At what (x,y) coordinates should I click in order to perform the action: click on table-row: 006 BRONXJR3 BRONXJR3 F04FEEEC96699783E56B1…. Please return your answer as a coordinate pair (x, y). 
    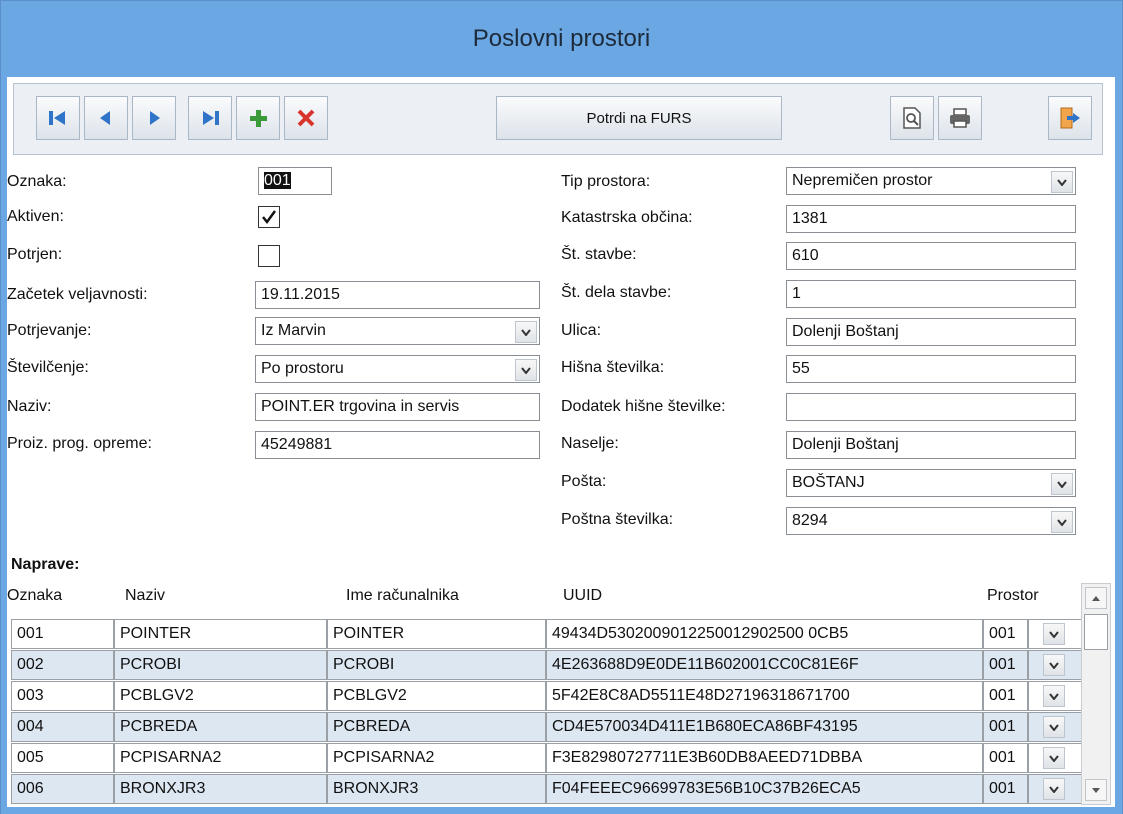
    Looking at the image, I should click on (547, 789).